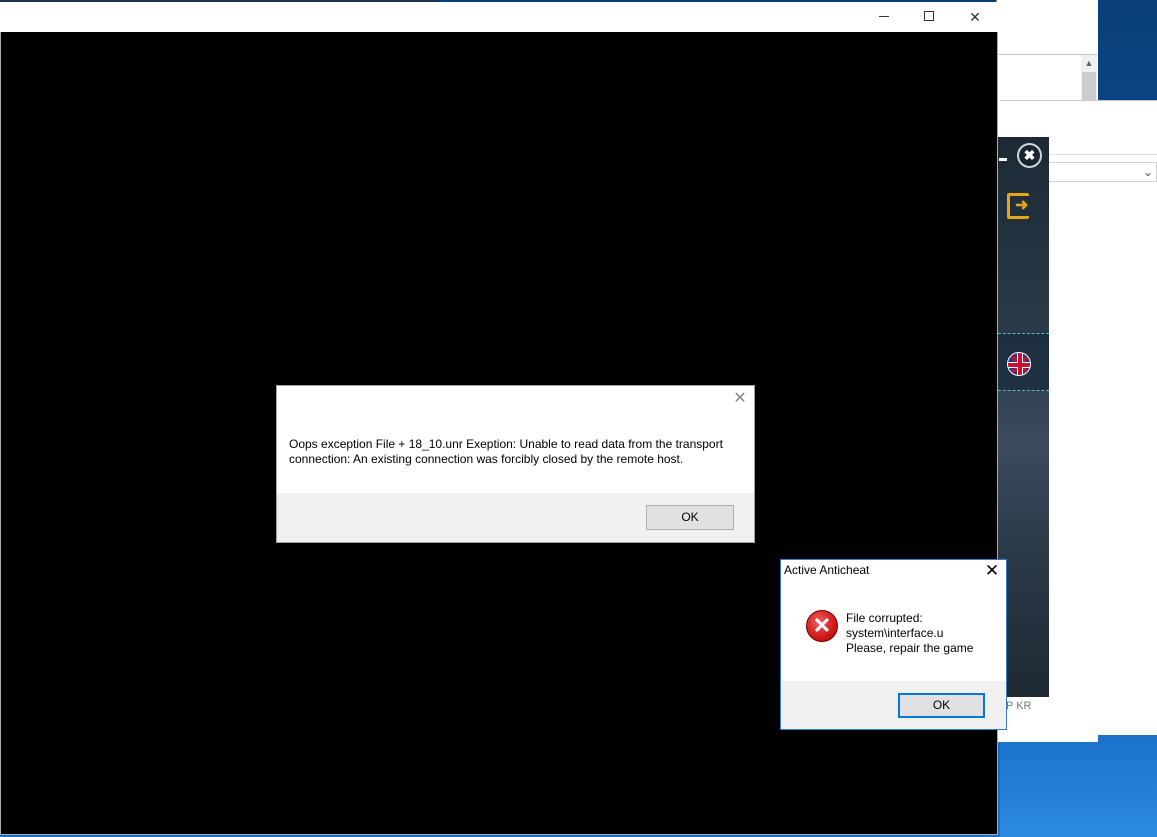  I want to click on maximize-icon, so click(929, 16).